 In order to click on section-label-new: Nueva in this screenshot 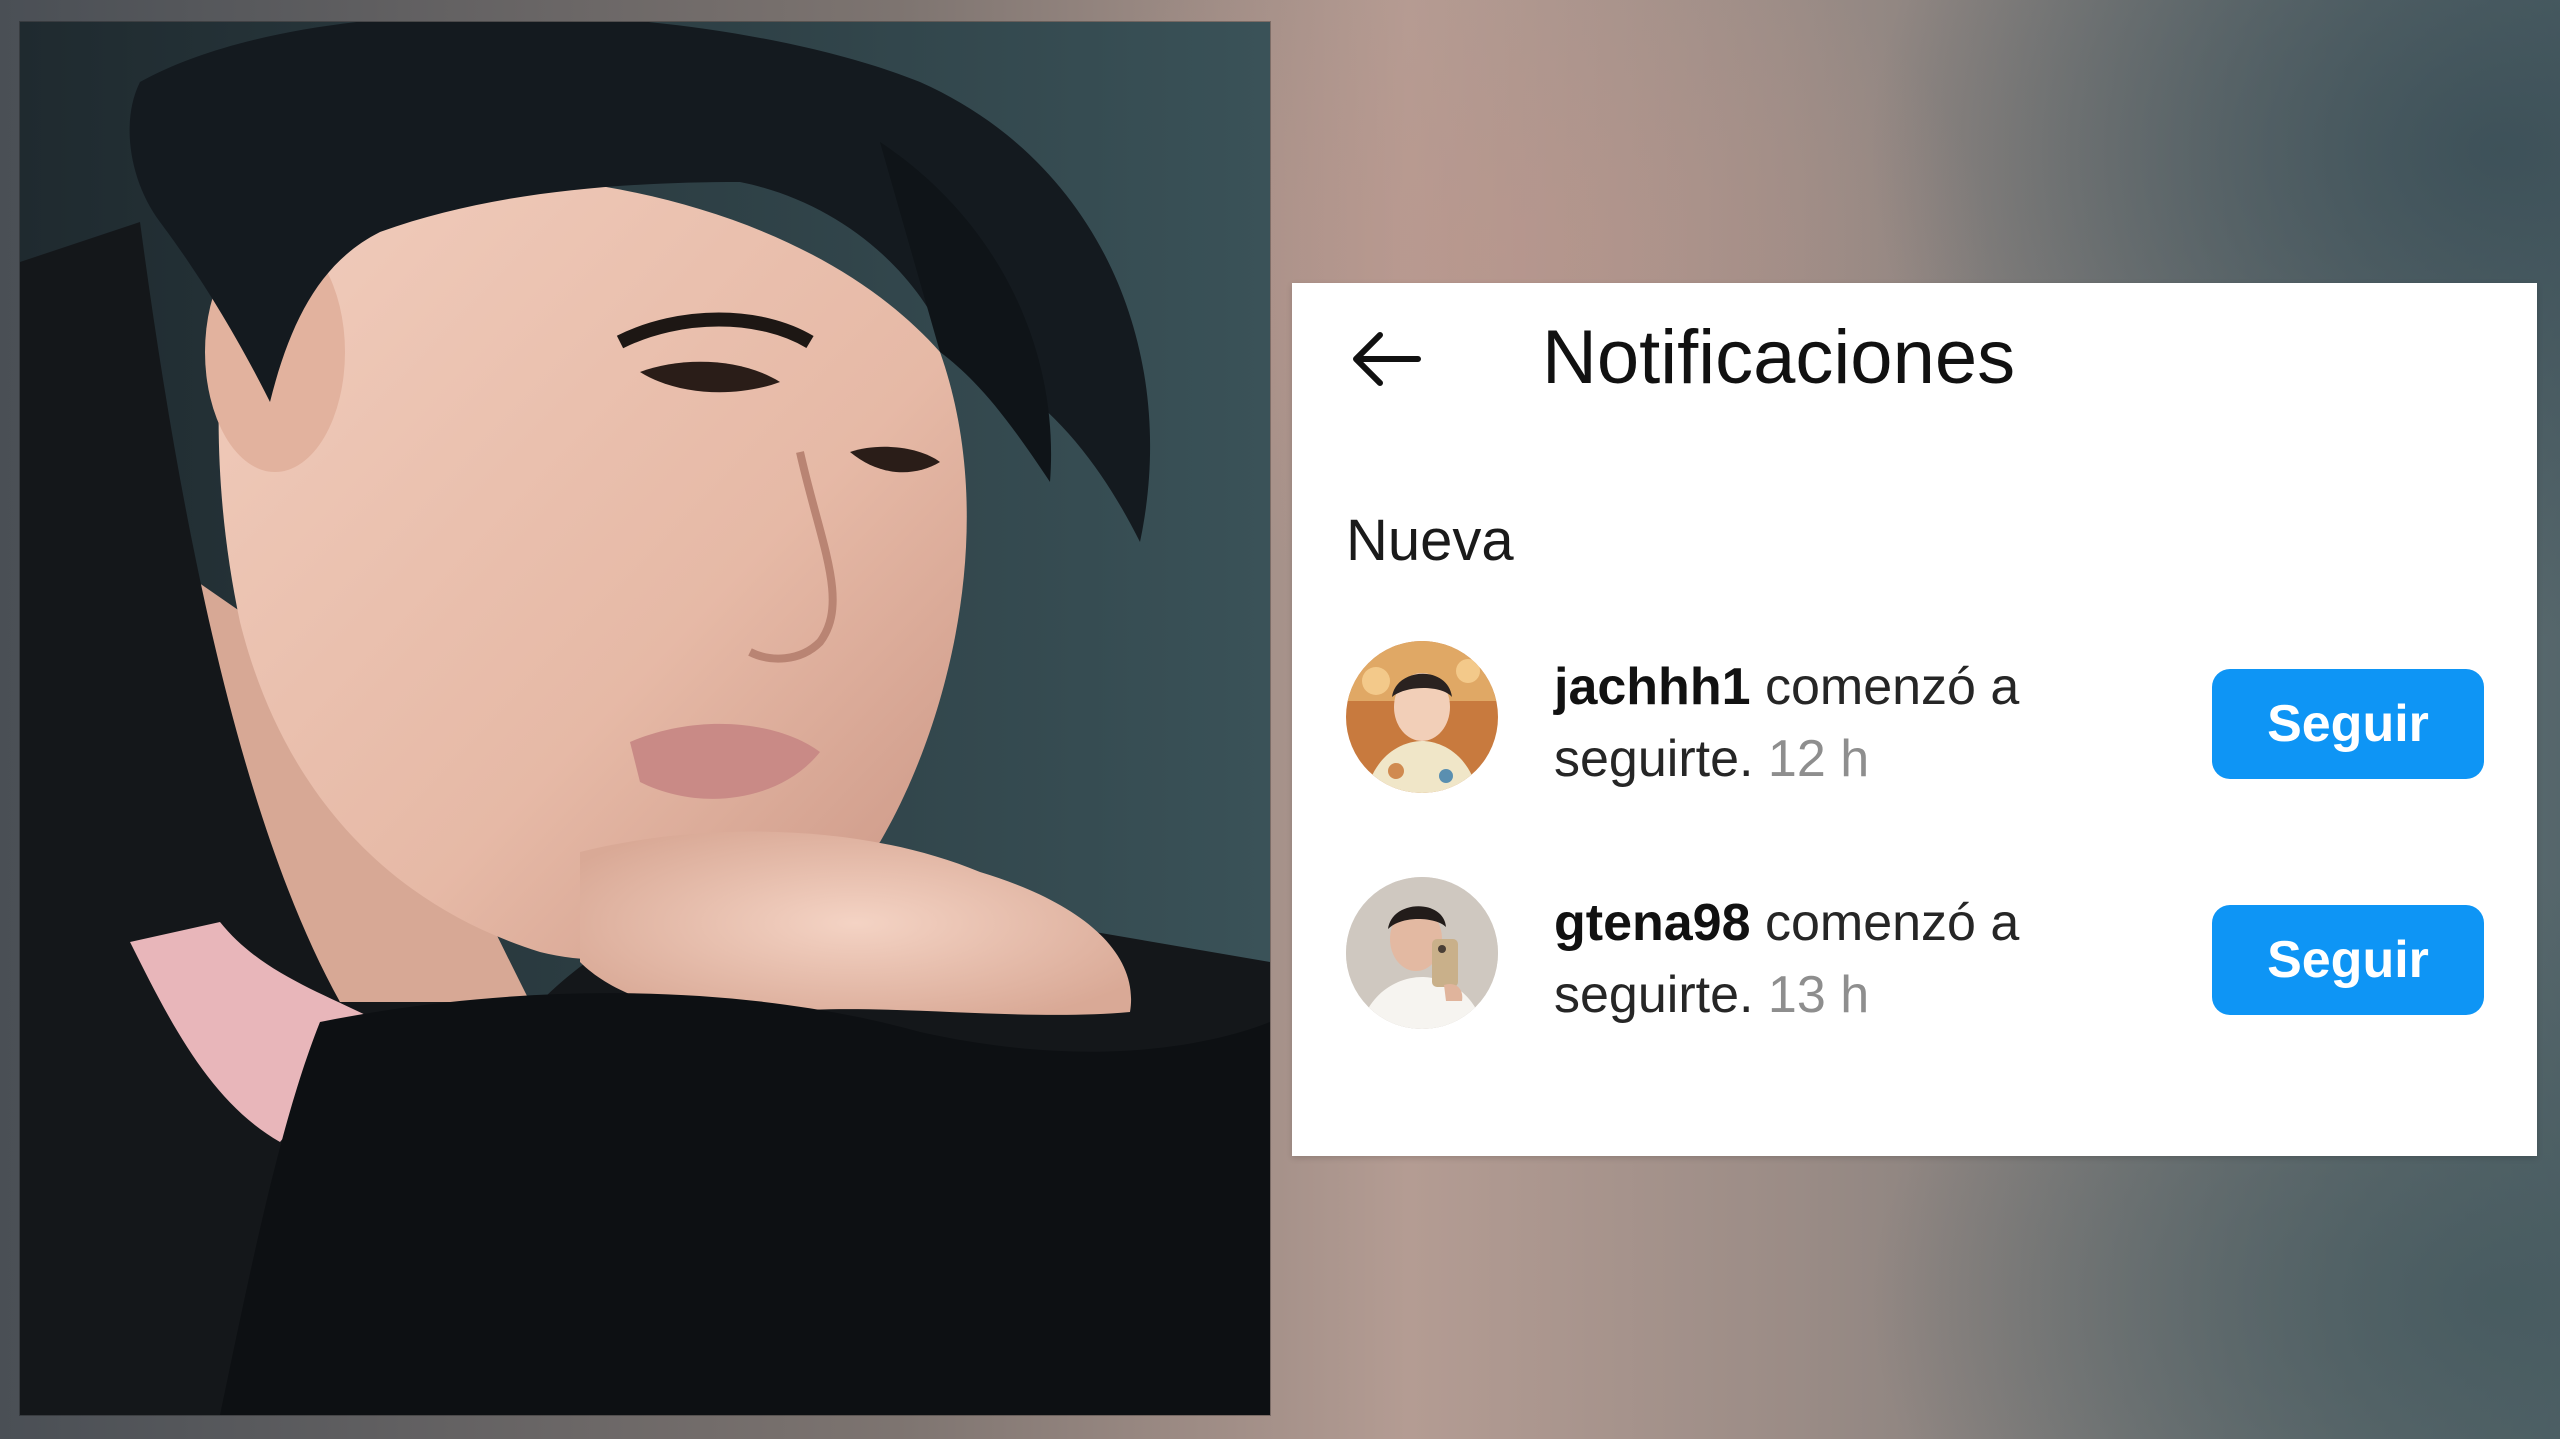, I will do `click(1430, 540)`.